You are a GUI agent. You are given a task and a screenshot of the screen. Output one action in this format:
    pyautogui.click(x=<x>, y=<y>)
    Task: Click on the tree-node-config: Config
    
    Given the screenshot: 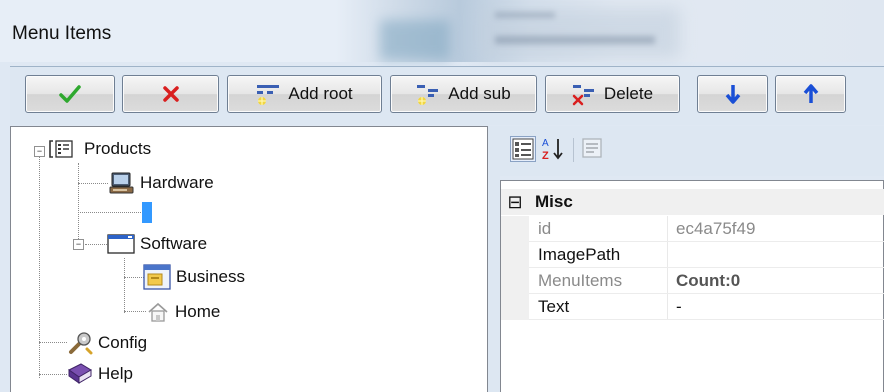 What is the action you would take?
    pyautogui.click(x=107, y=343)
    